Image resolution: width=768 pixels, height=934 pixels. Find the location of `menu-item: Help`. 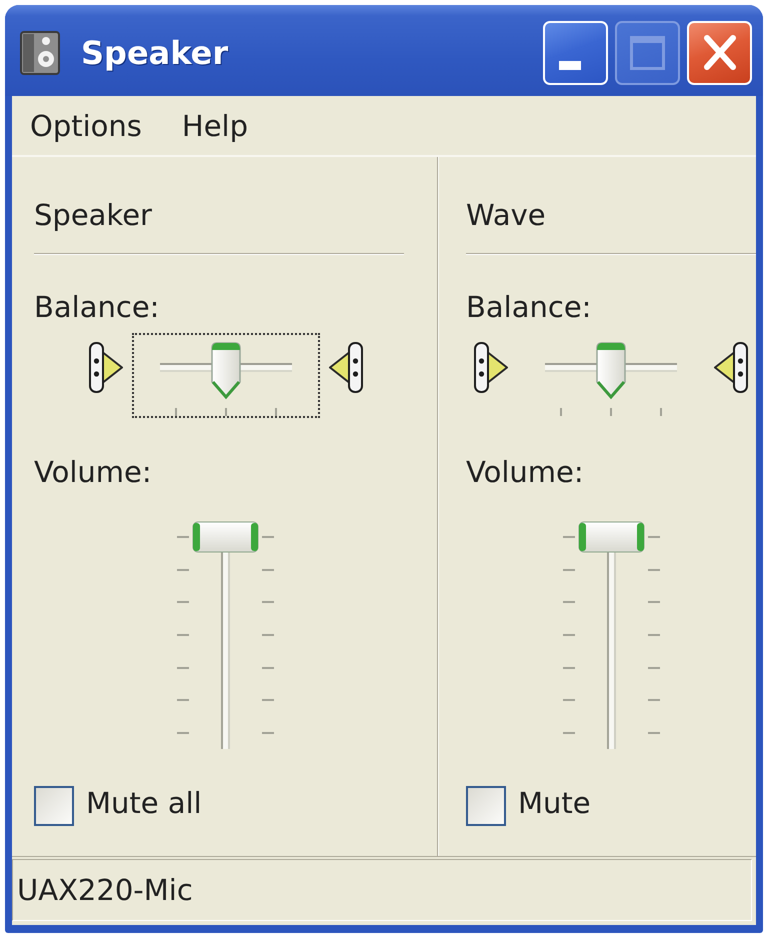

menu-item: Help is located at coordinates (215, 125).